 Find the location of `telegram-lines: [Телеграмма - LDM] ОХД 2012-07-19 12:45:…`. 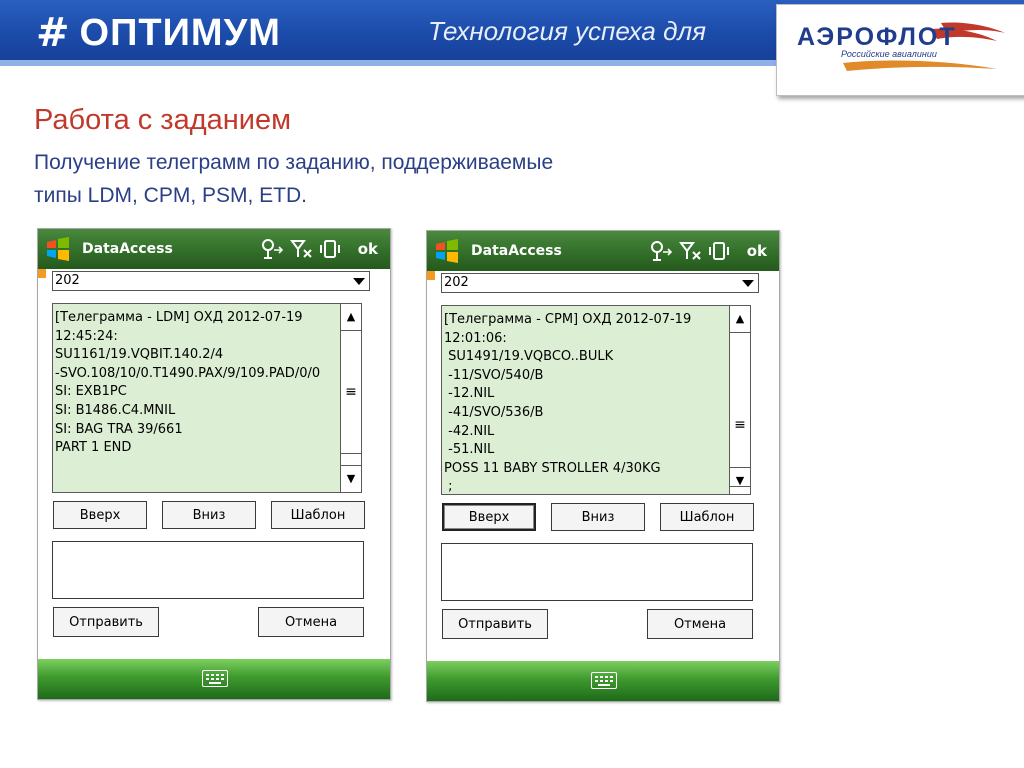

telegram-lines: [Телеграмма - LDM] ОХД 2012-07-19 12:45:… is located at coordinates (198, 383).